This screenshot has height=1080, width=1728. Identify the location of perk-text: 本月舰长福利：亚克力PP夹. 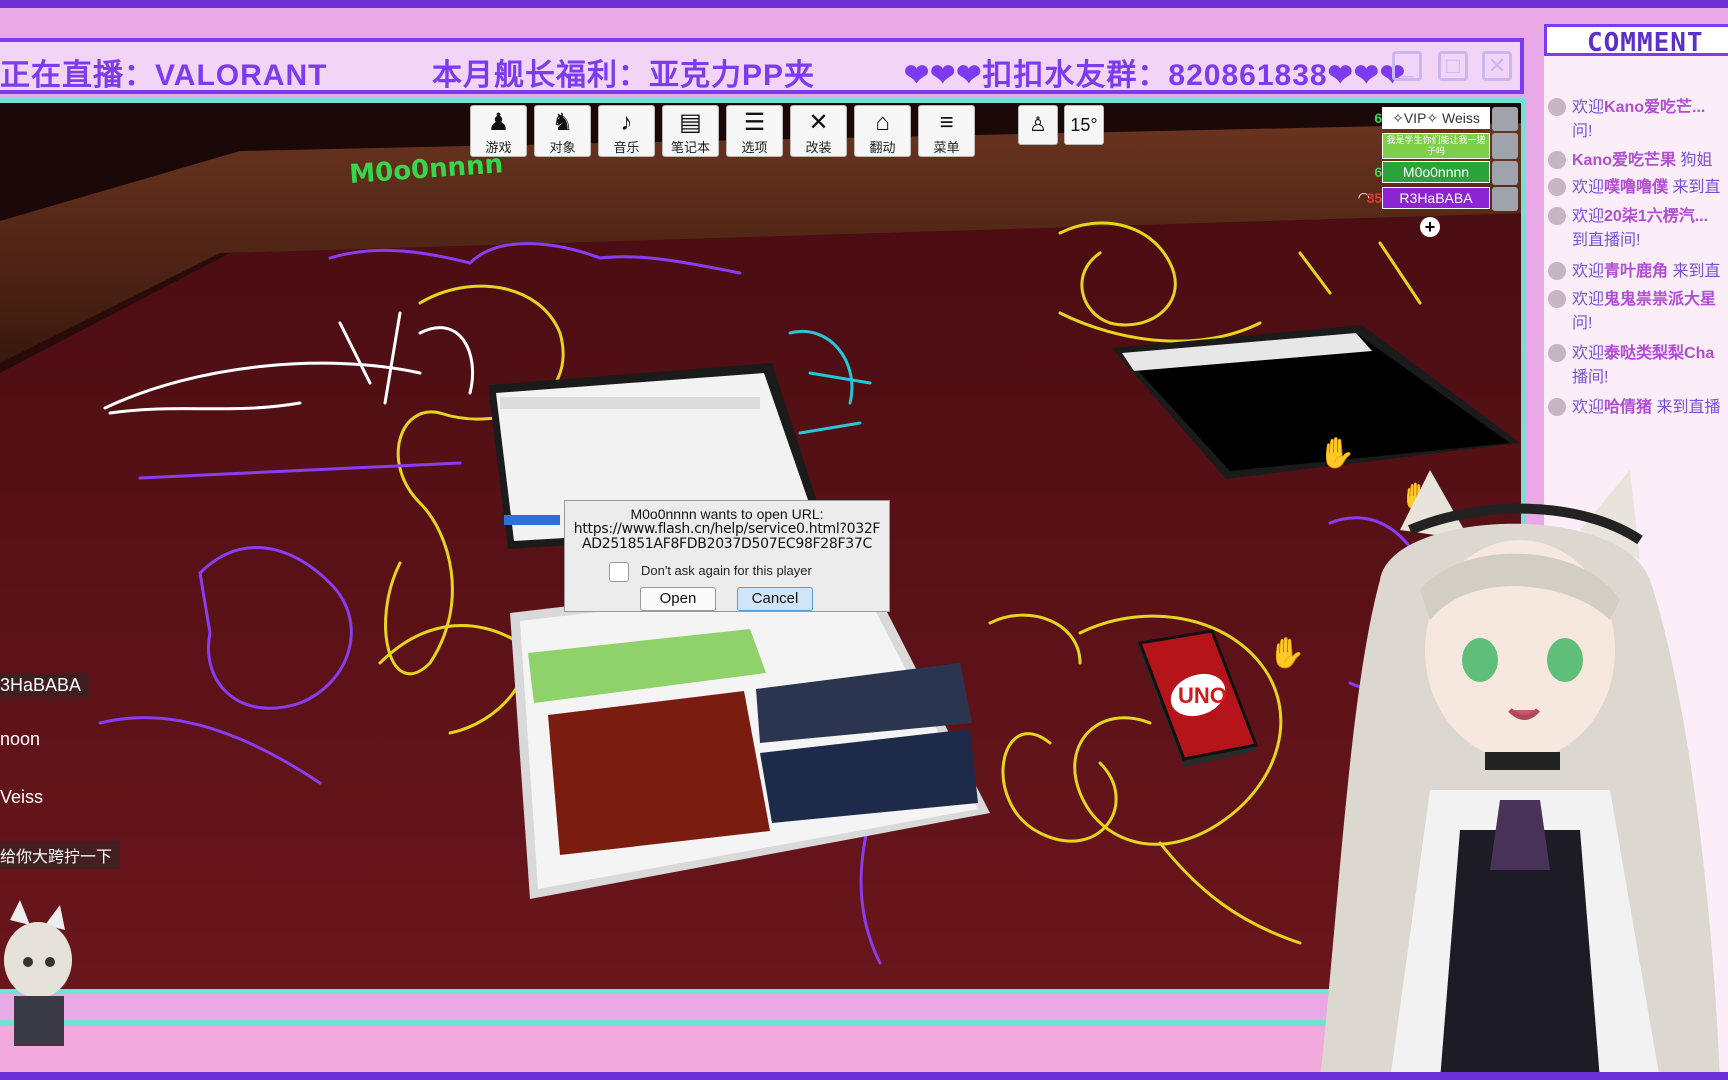
(624, 75).